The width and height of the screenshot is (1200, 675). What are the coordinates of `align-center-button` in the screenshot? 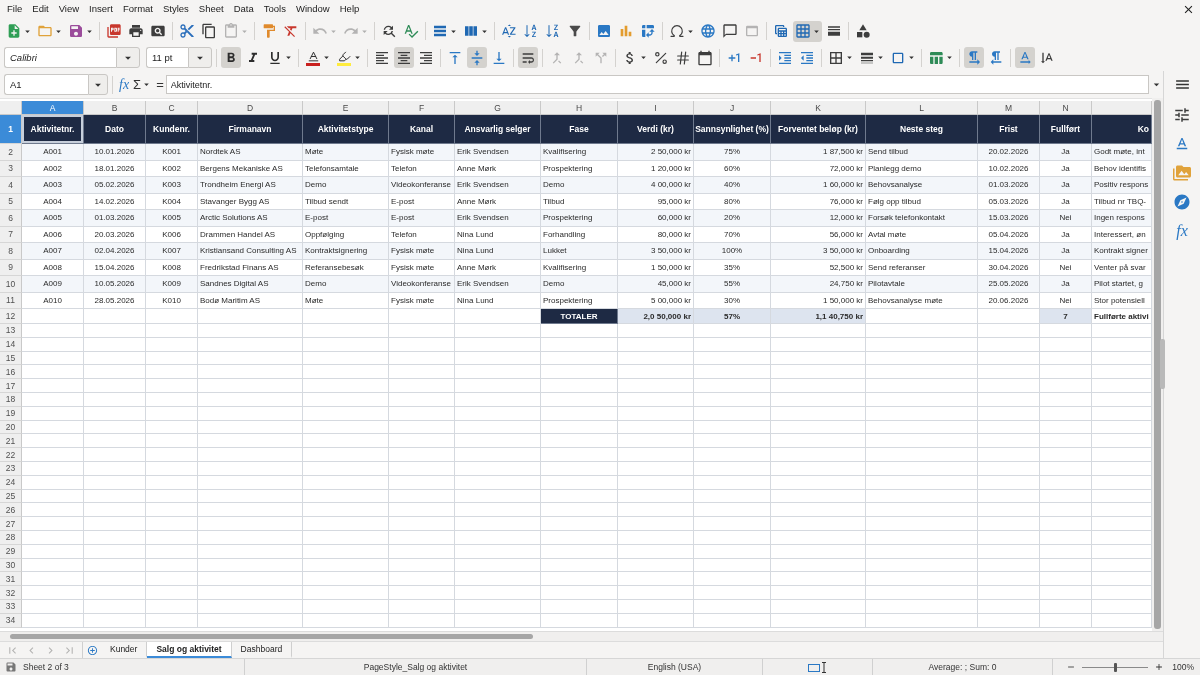 It's located at (404, 57).